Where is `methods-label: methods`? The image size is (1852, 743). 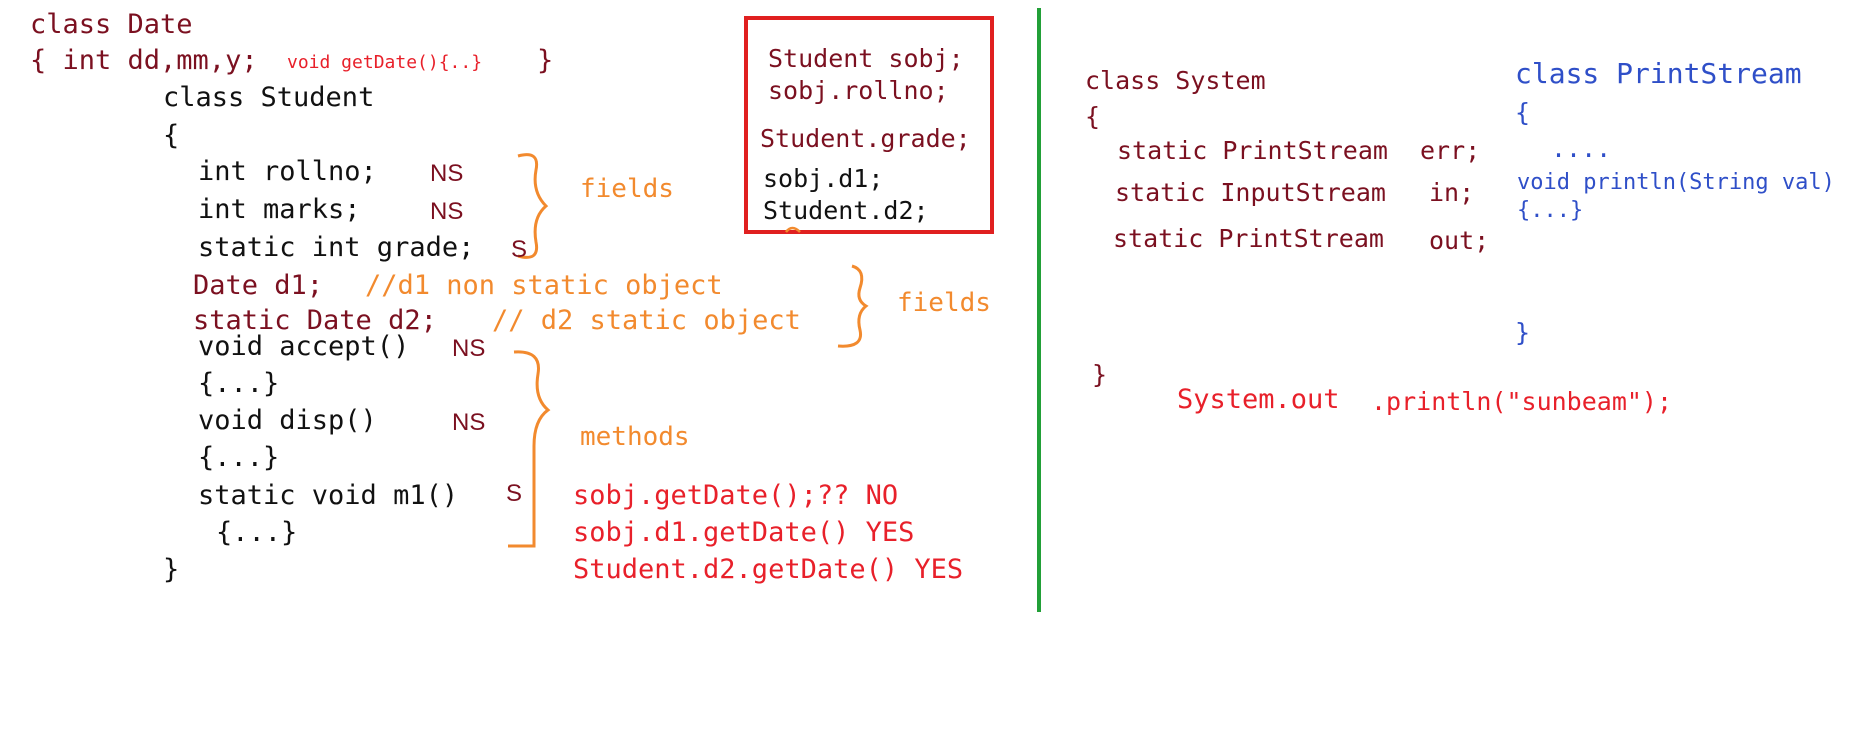
methods-label: methods is located at coordinates (635, 437).